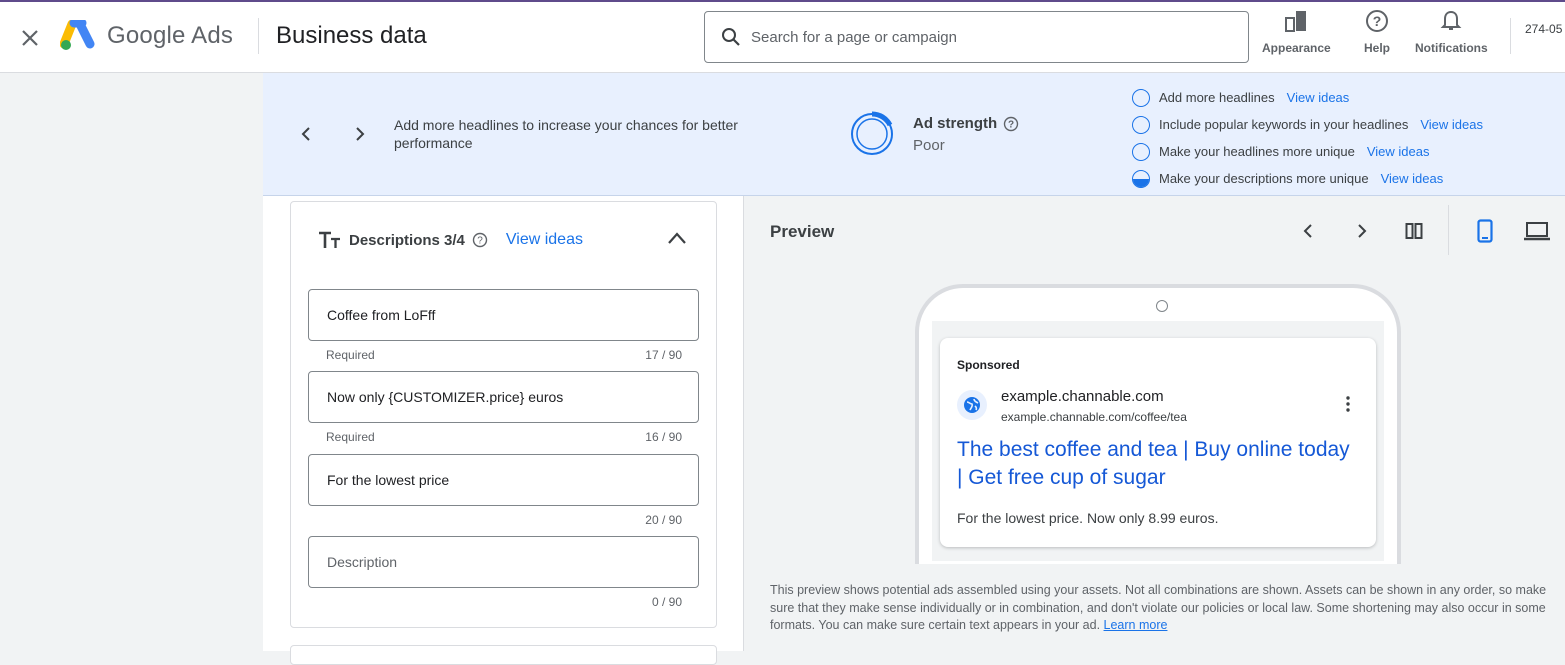 The width and height of the screenshot is (1565, 665). I want to click on laptop-icon, so click(1537, 231).